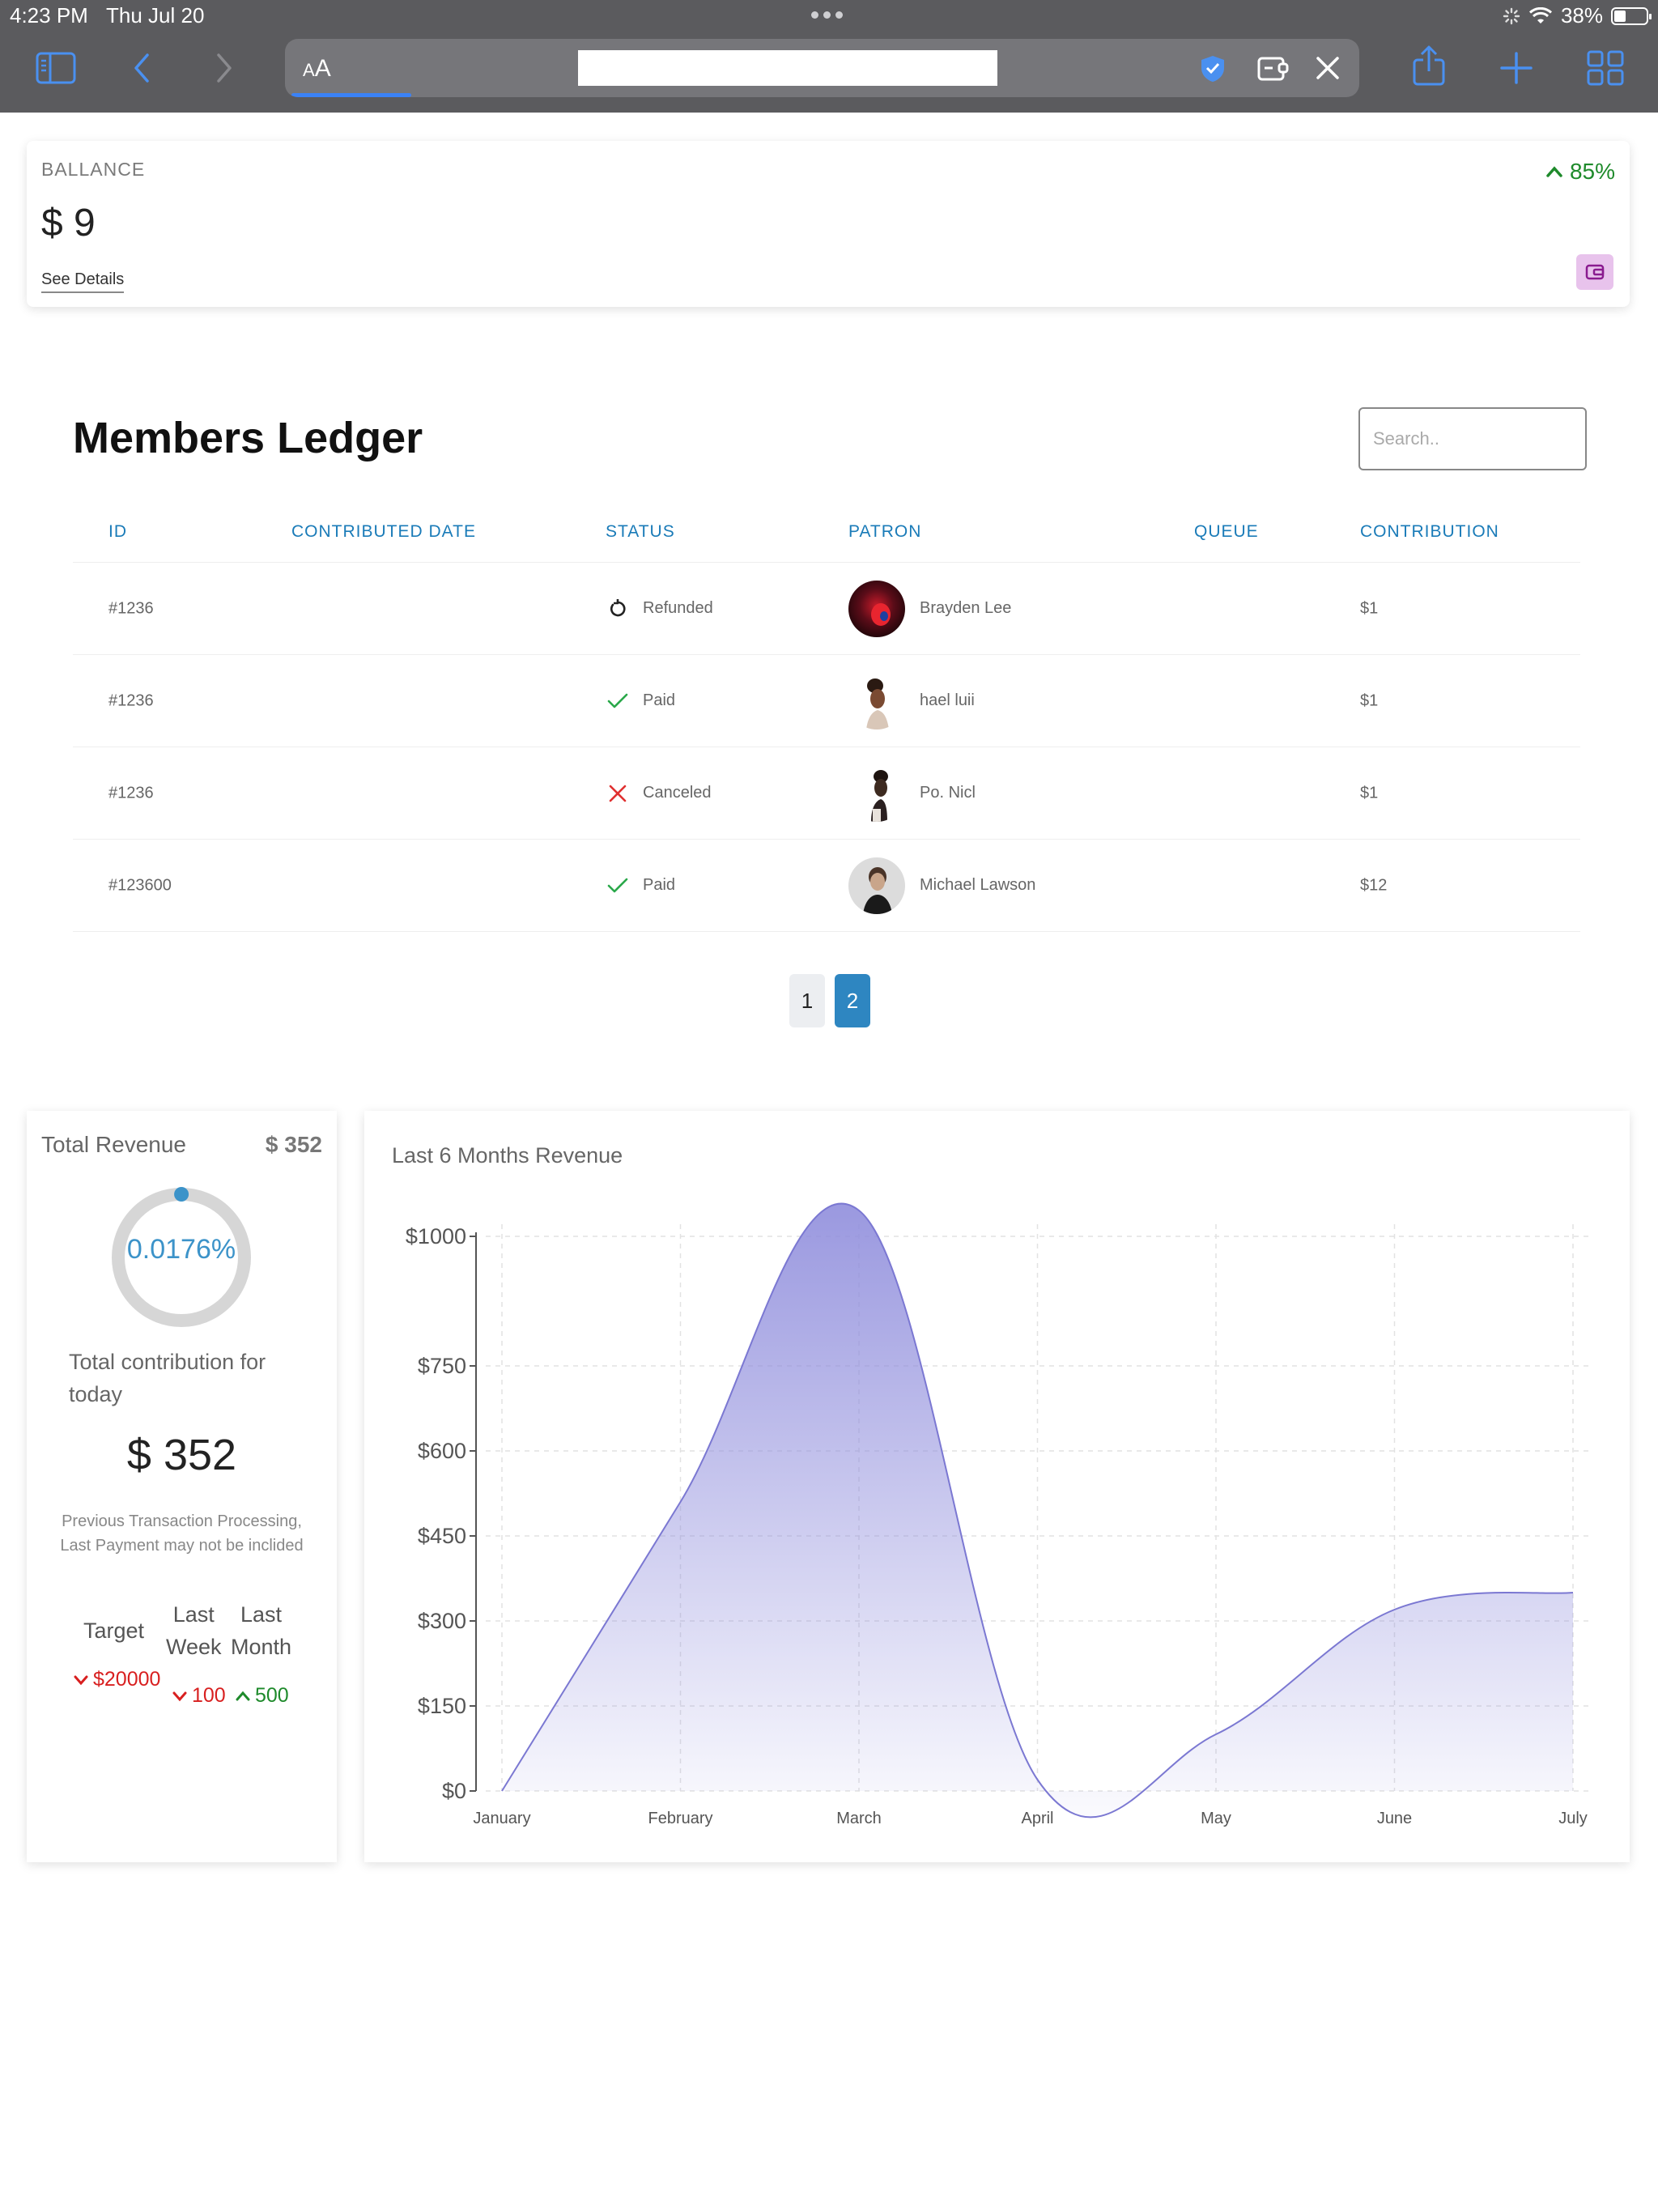  I want to click on battery-fill, so click(1620, 16).